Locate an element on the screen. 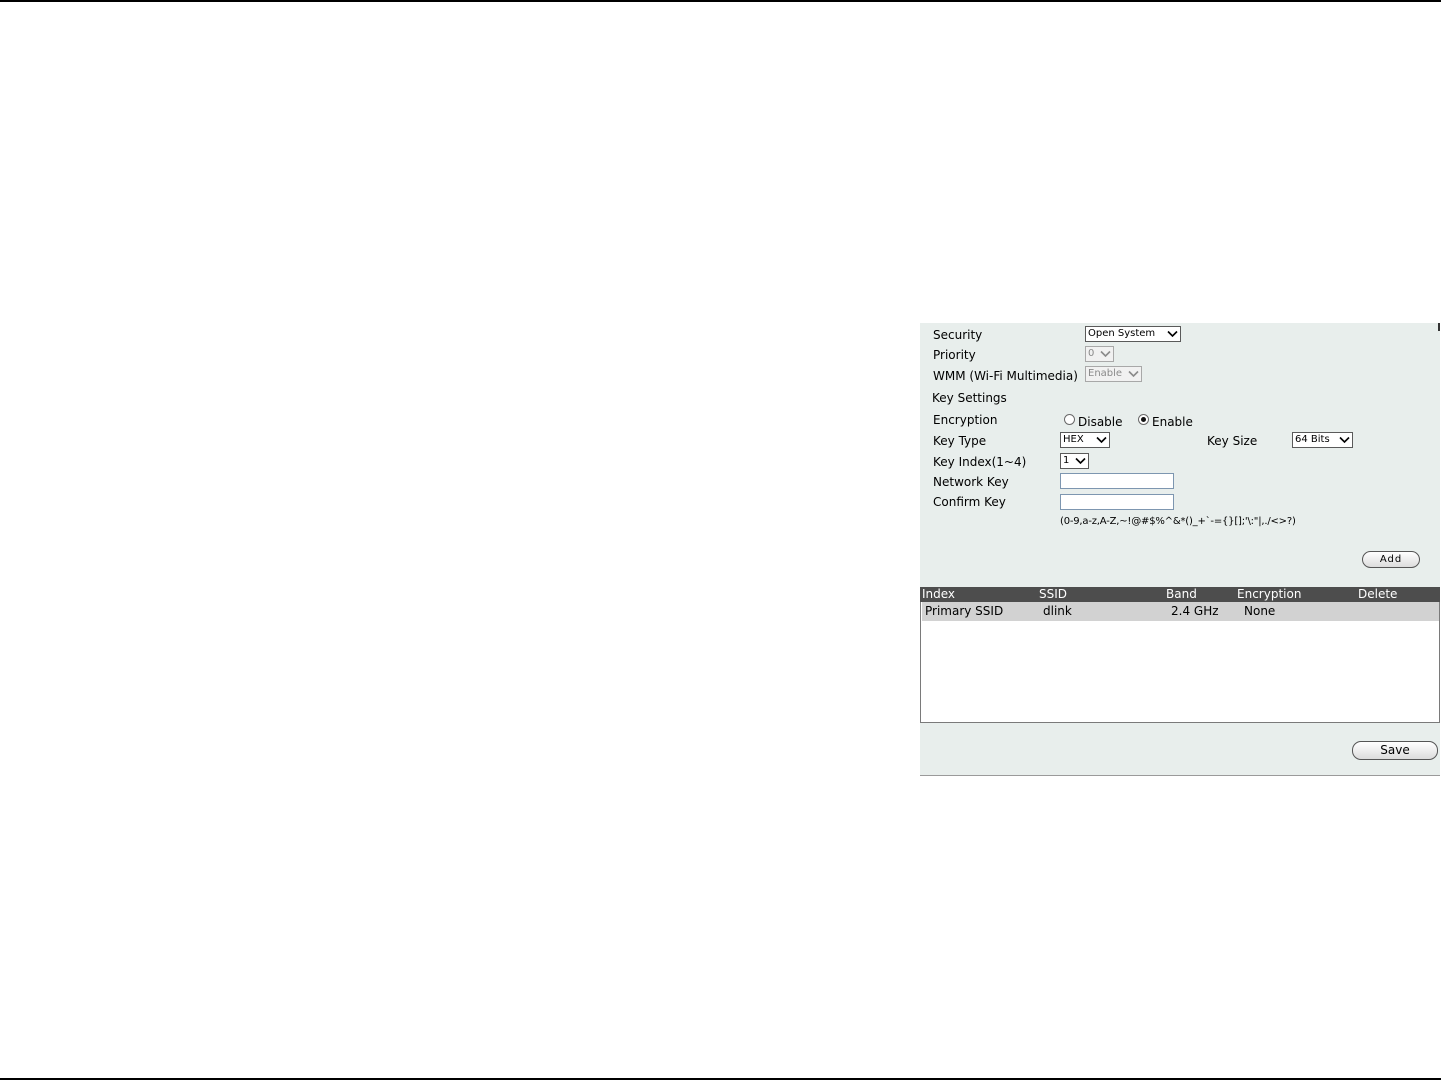 This screenshot has height=1081, width=1441. corner-marker is located at coordinates (1439, 327).